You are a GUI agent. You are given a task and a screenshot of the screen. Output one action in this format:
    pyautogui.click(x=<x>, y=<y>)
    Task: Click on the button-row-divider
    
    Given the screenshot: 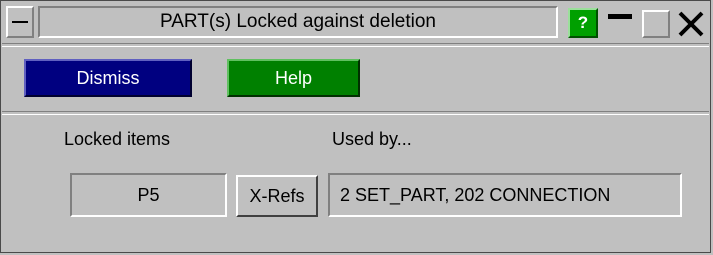 What is the action you would take?
    pyautogui.click(x=355, y=113)
    